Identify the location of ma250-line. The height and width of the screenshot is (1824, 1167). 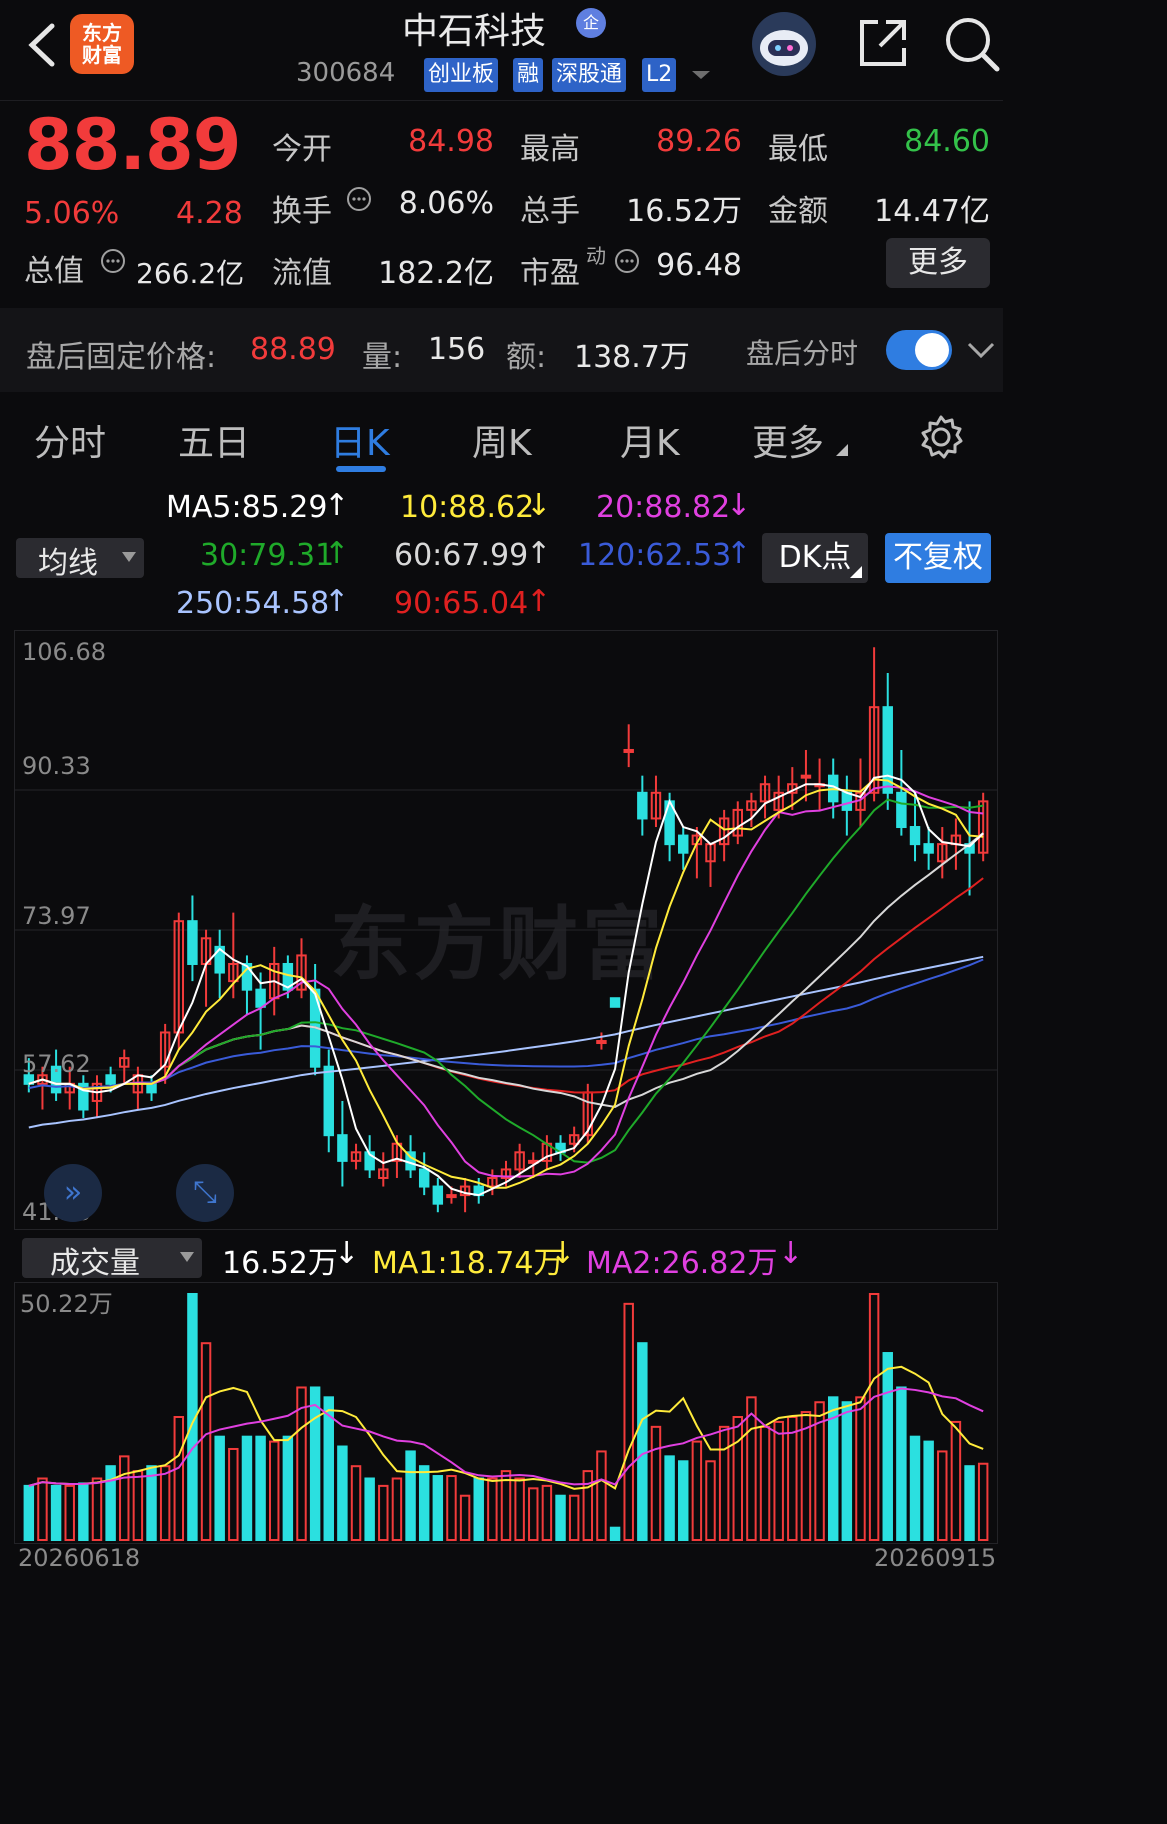
(506, 1042).